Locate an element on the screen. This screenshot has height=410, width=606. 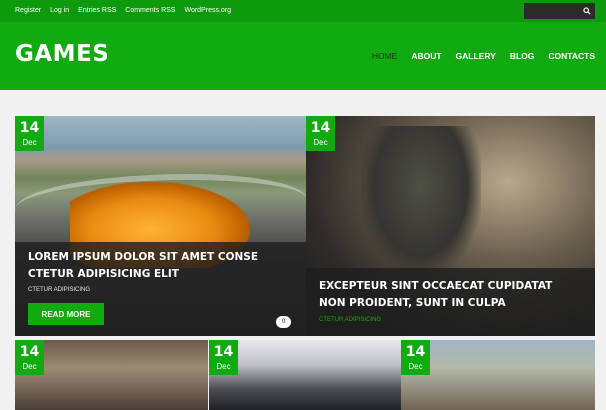
main-nav: HOME ABOUT GALLERY BLOG CONTACTS is located at coordinates (476, 56).